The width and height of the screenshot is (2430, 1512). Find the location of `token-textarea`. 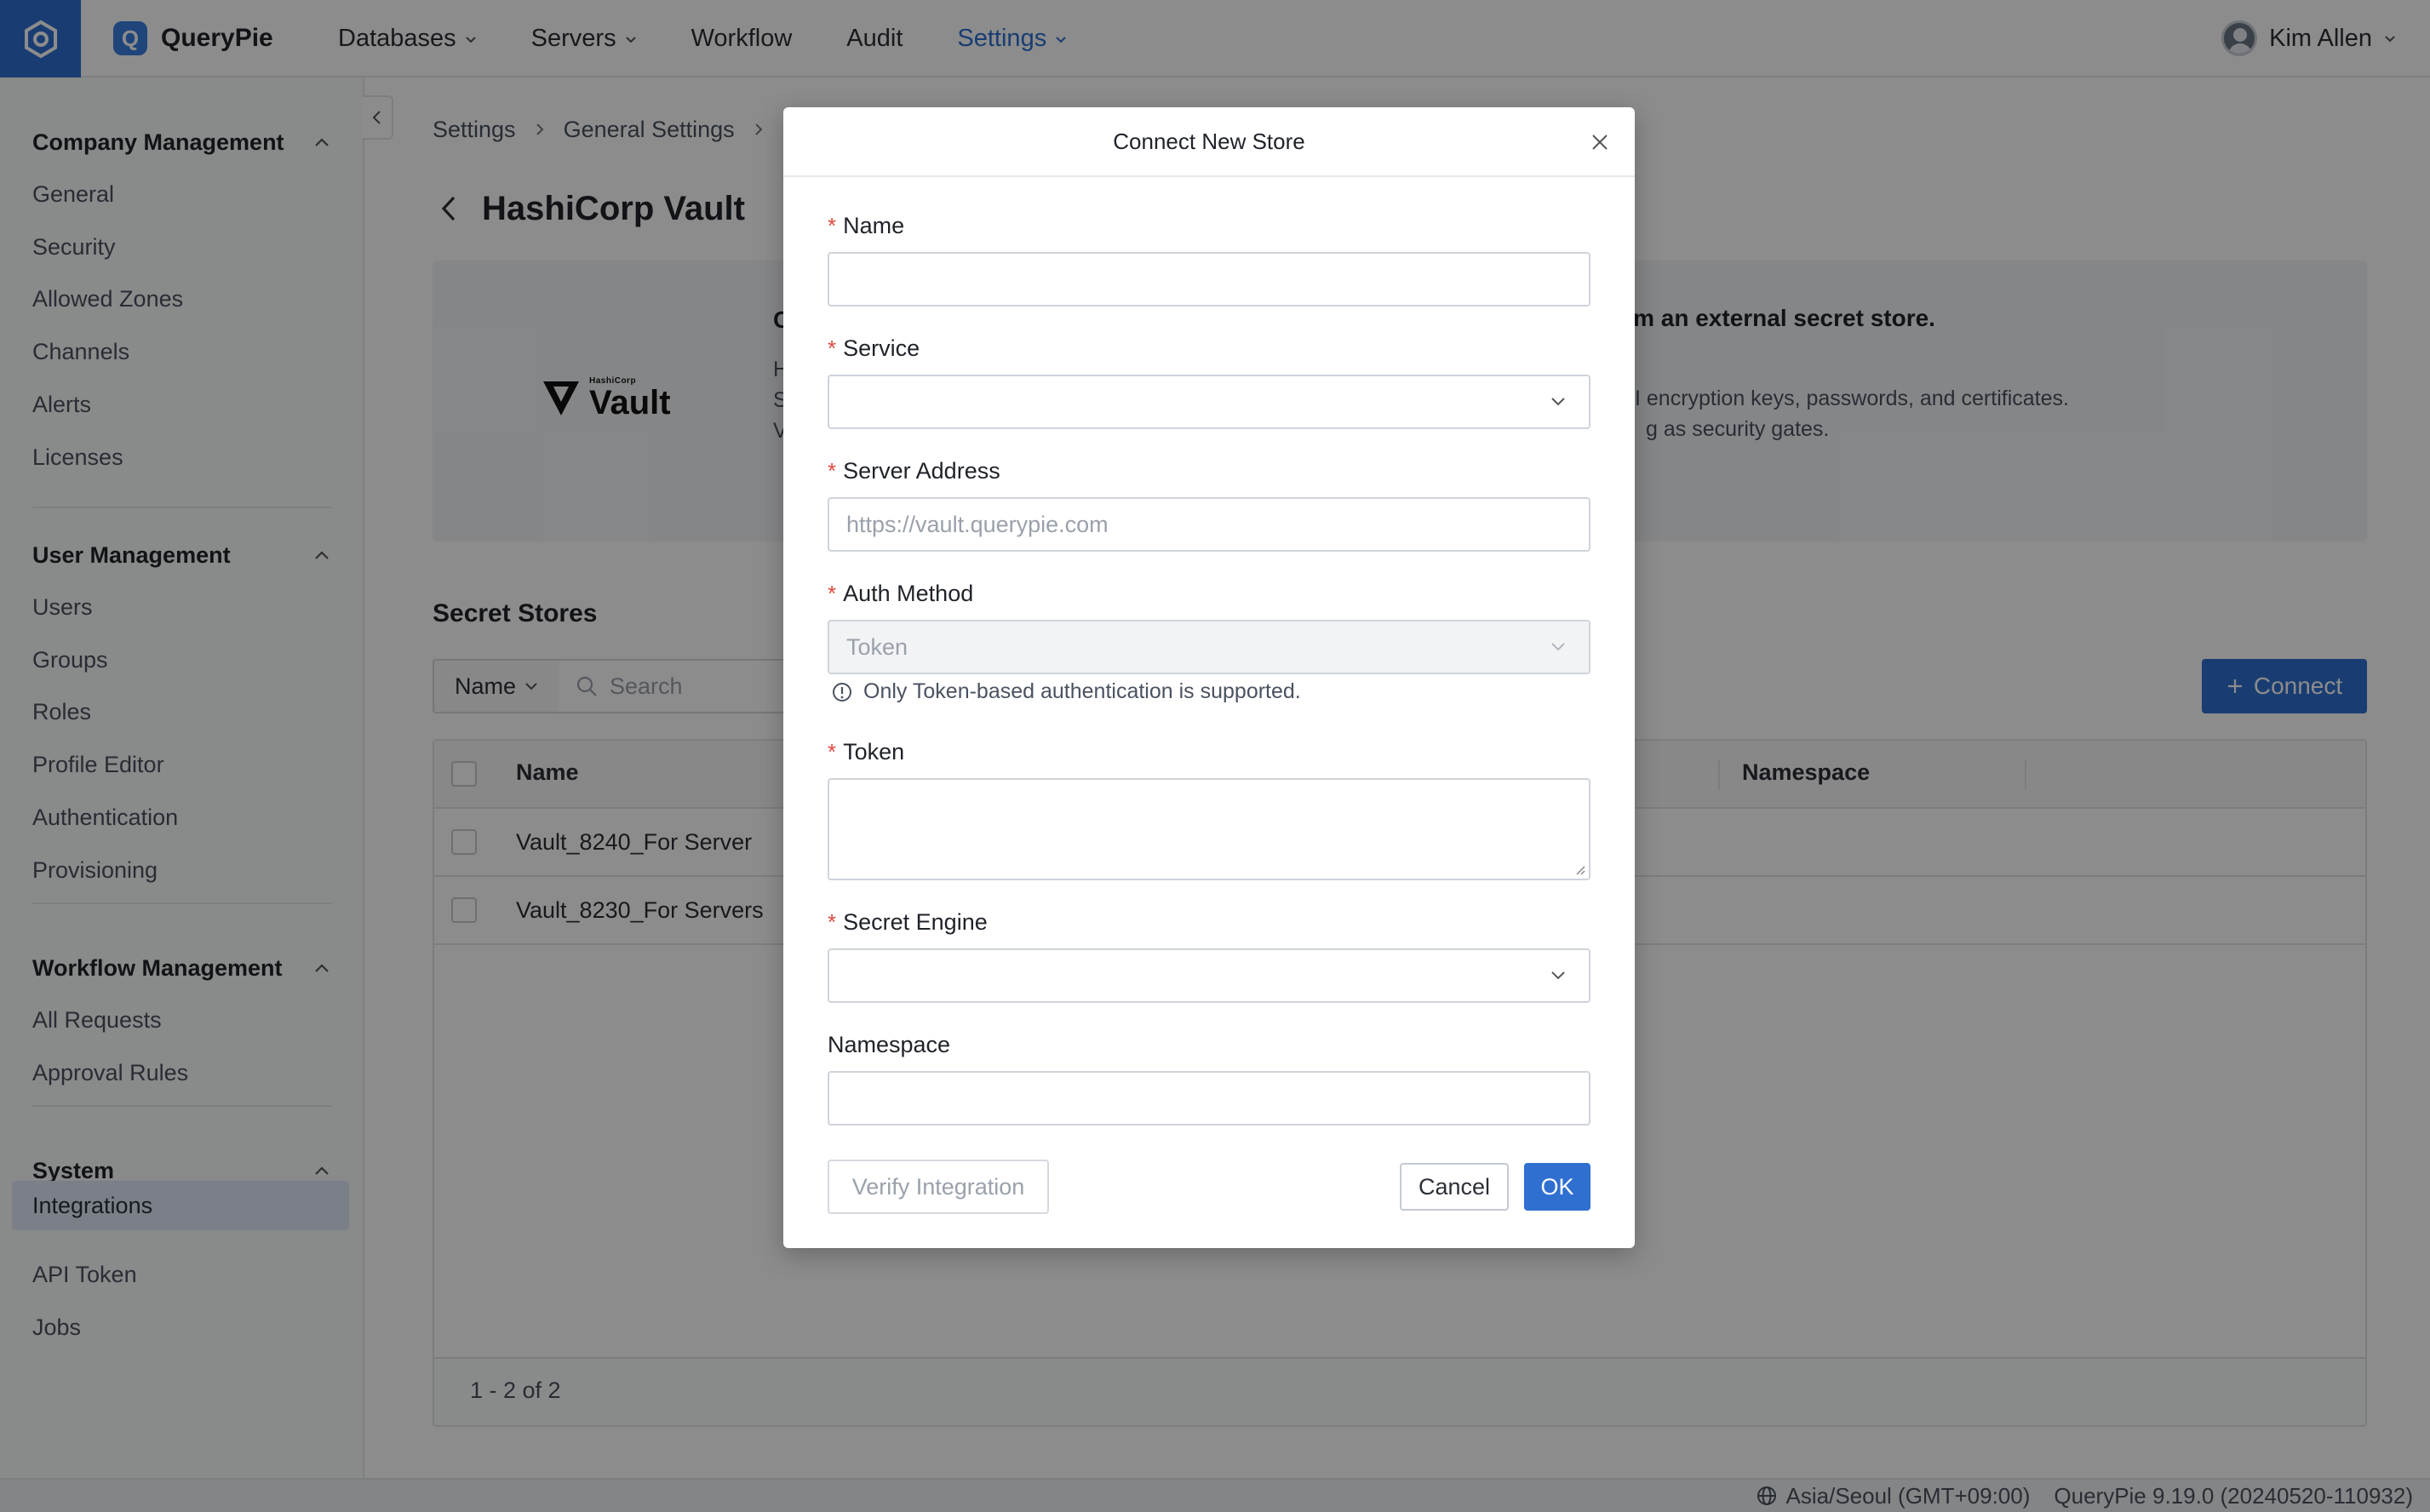

token-textarea is located at coordinates (1209, 829).